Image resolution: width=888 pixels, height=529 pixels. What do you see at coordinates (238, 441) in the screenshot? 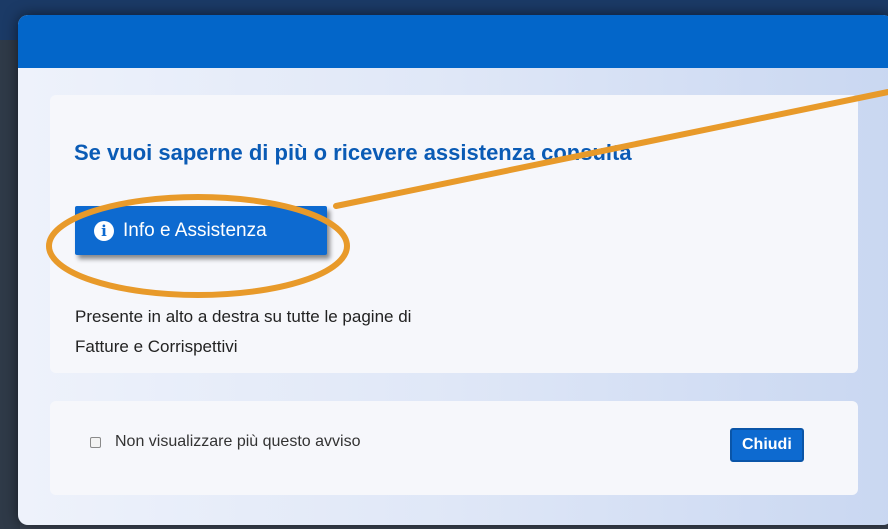
I see `dont-show-again-label: Non visualizzare più questo avviso` at bounding box center [238, 441].